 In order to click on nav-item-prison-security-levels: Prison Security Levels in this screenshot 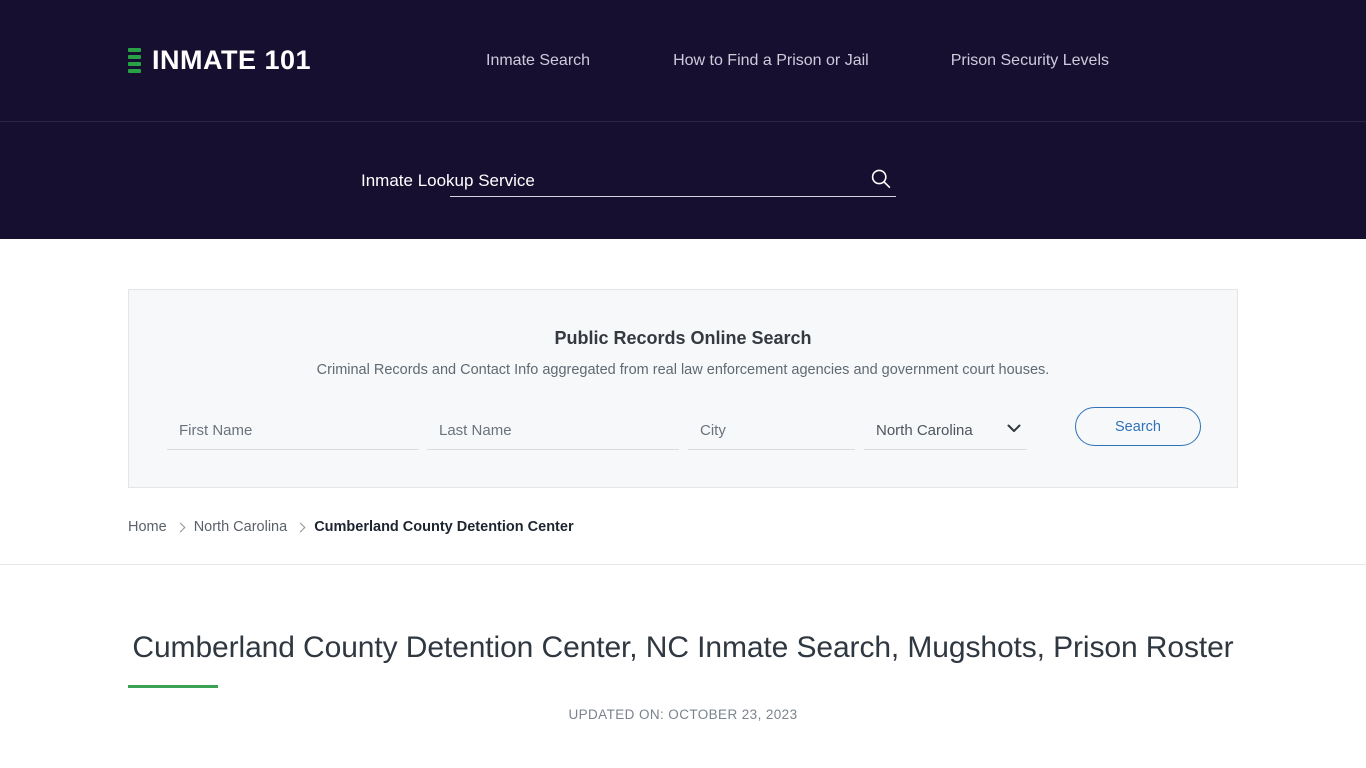, I will do `click(1030, 60)`.